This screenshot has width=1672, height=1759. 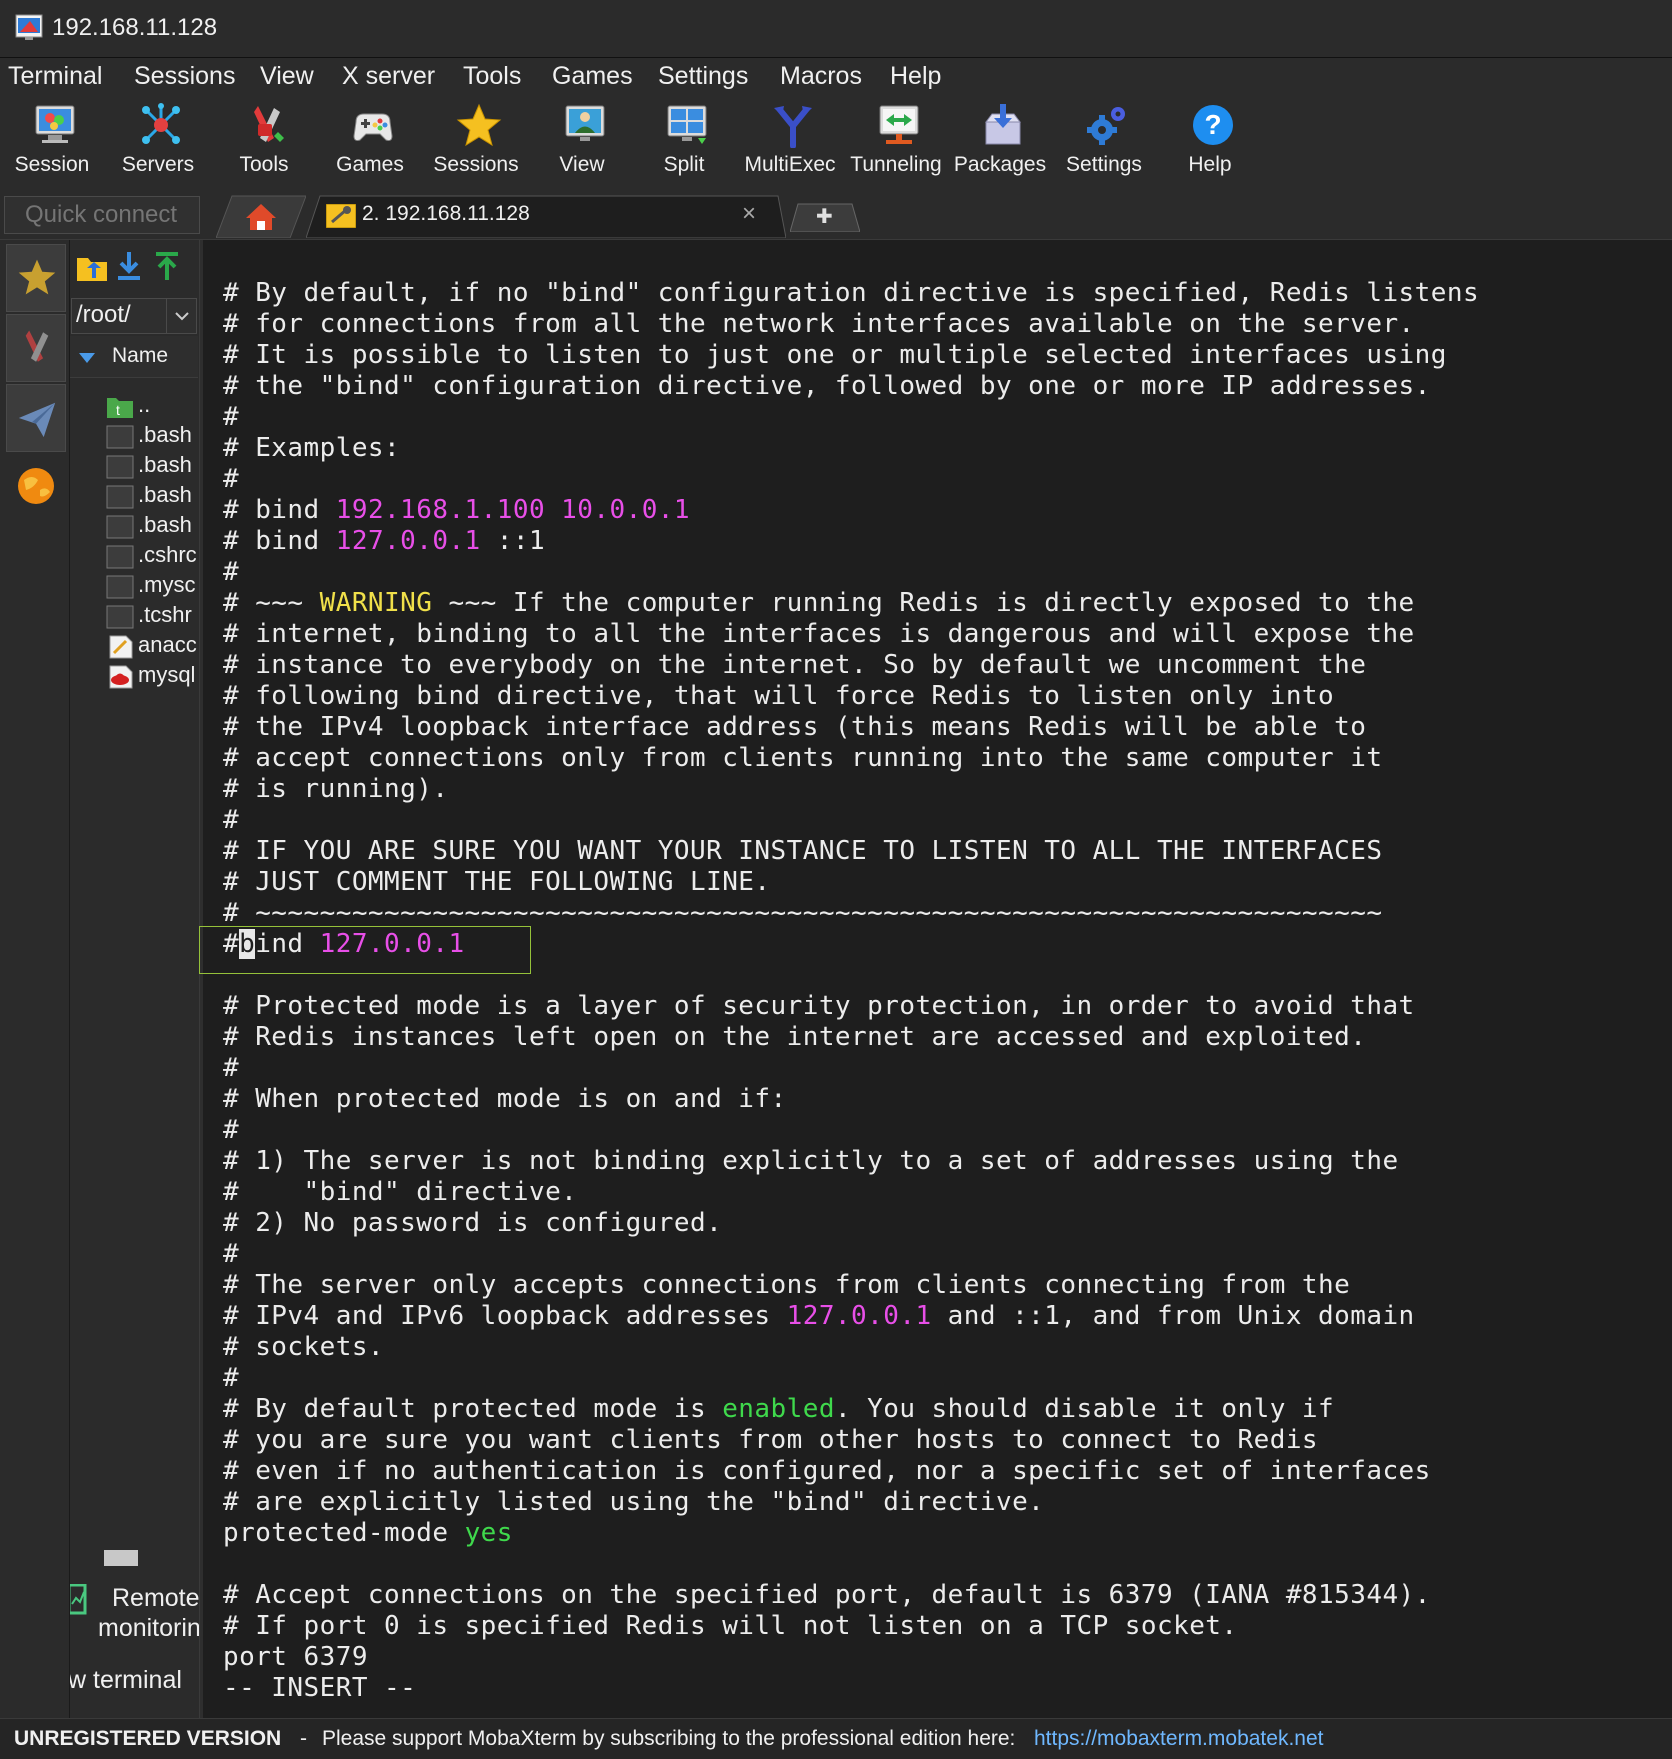 I want to click on remote-path-field: /root/, so click(x=134, y=316).